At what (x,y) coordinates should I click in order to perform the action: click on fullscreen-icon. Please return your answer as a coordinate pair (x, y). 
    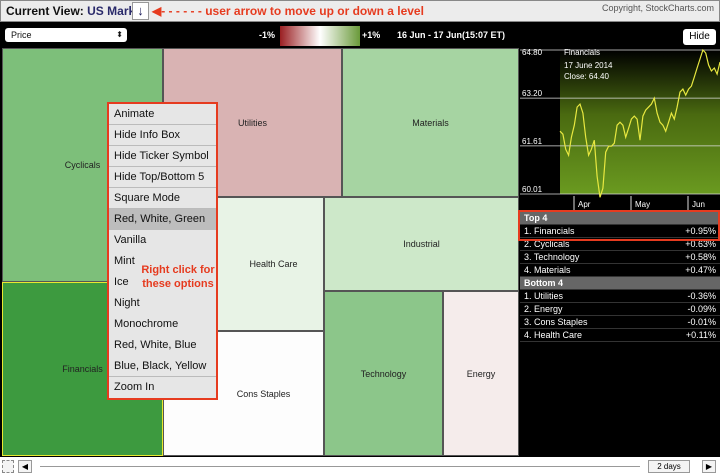
    Looking at the image, I should click on (8, 466).